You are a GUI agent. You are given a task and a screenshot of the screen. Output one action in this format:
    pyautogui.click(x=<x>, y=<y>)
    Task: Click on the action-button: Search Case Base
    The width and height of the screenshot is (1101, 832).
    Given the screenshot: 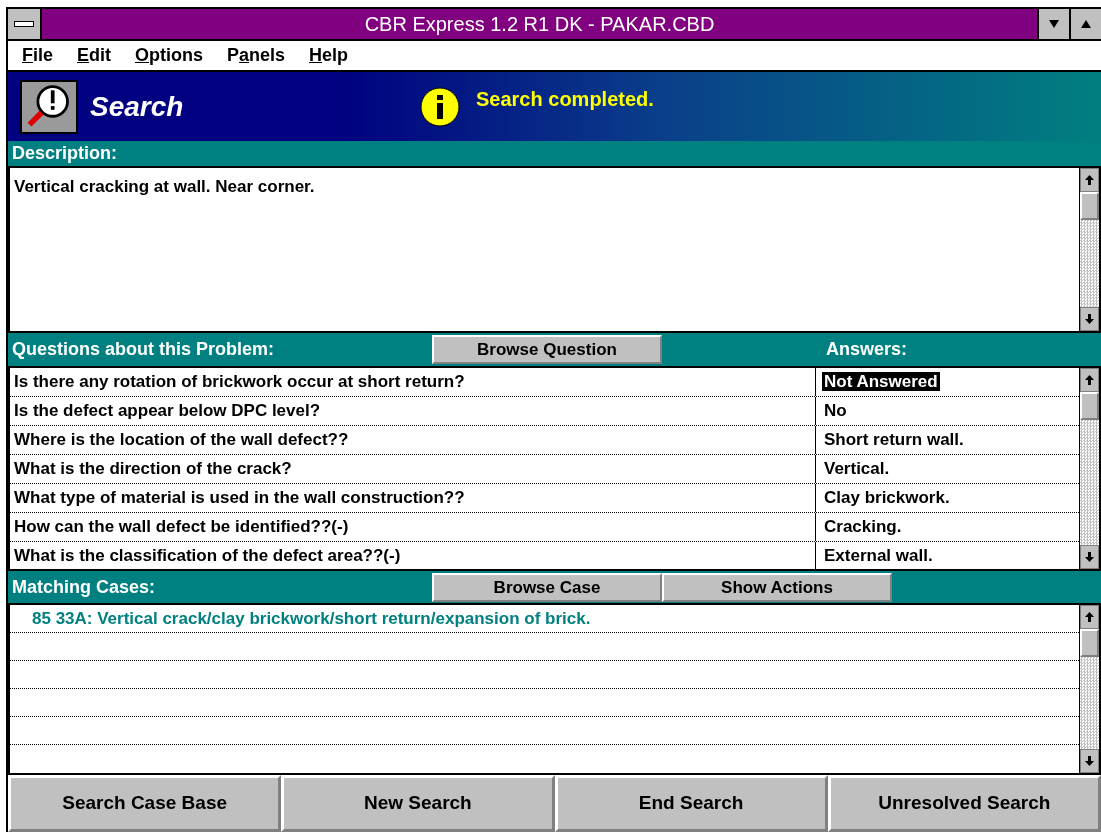 What is the action you would take?
    pyautogui.click(x=145, y=803)
    